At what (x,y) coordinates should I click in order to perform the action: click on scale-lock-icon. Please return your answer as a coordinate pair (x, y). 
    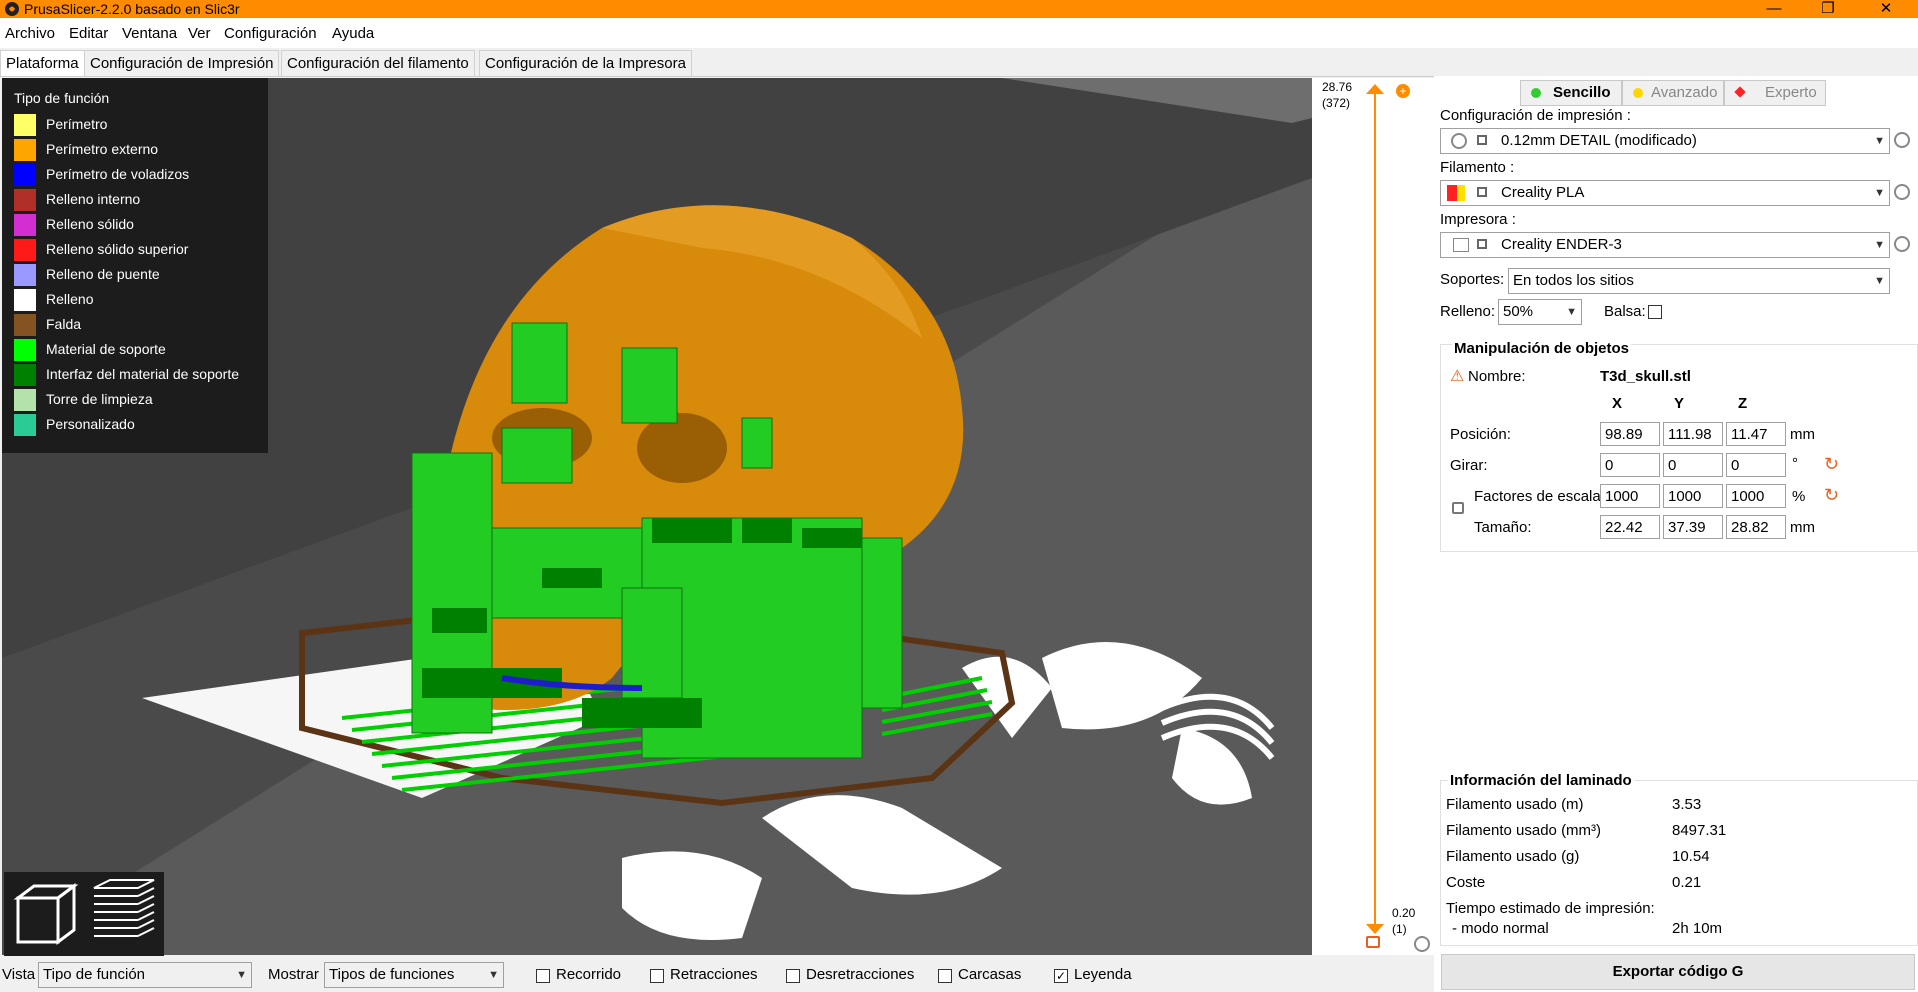
    Looking at the image, I should click on (1458, 508).